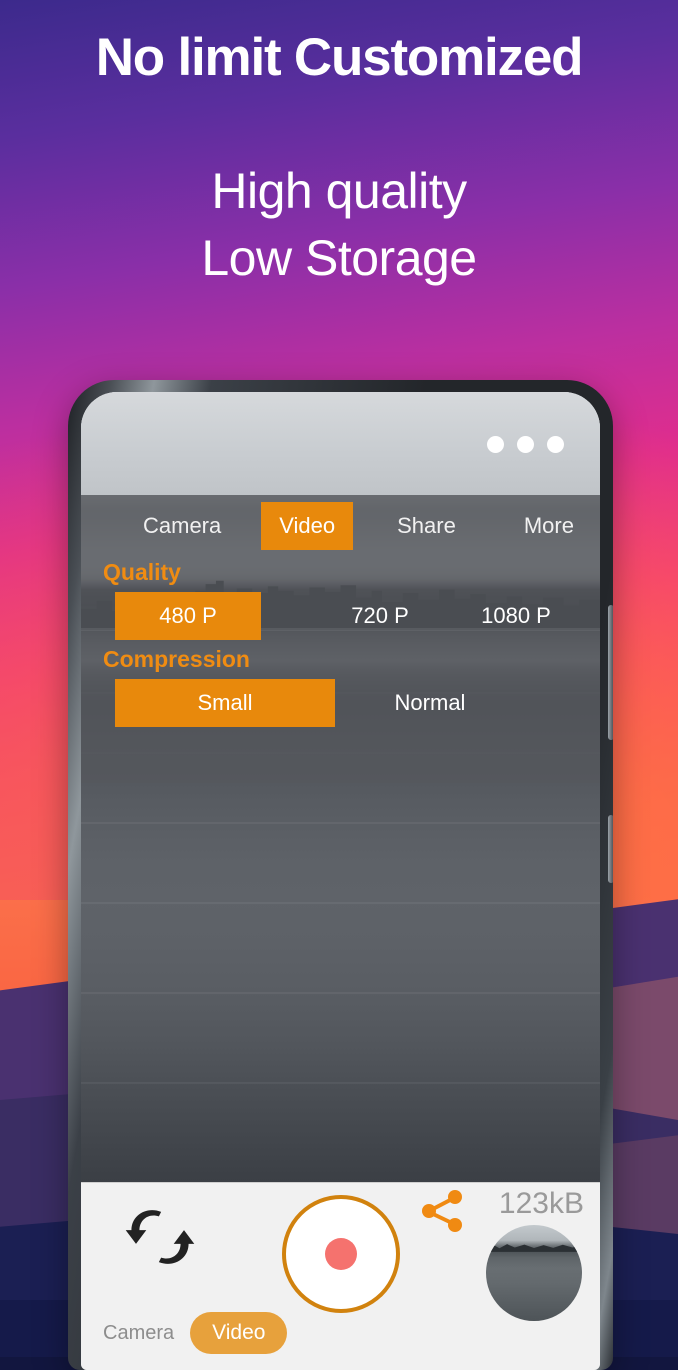  I want to click on camera-control-bar: 123kB Camera Video, so click(340, 1276).